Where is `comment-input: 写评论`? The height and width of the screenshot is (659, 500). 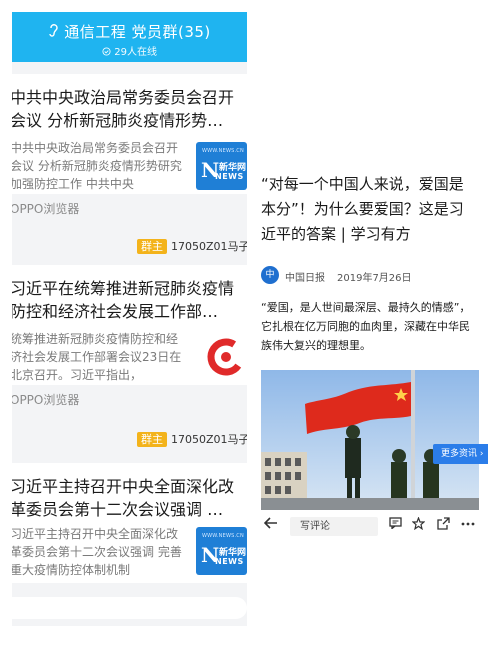
comment-input: 写评论 is located at coordinates (334, 526).